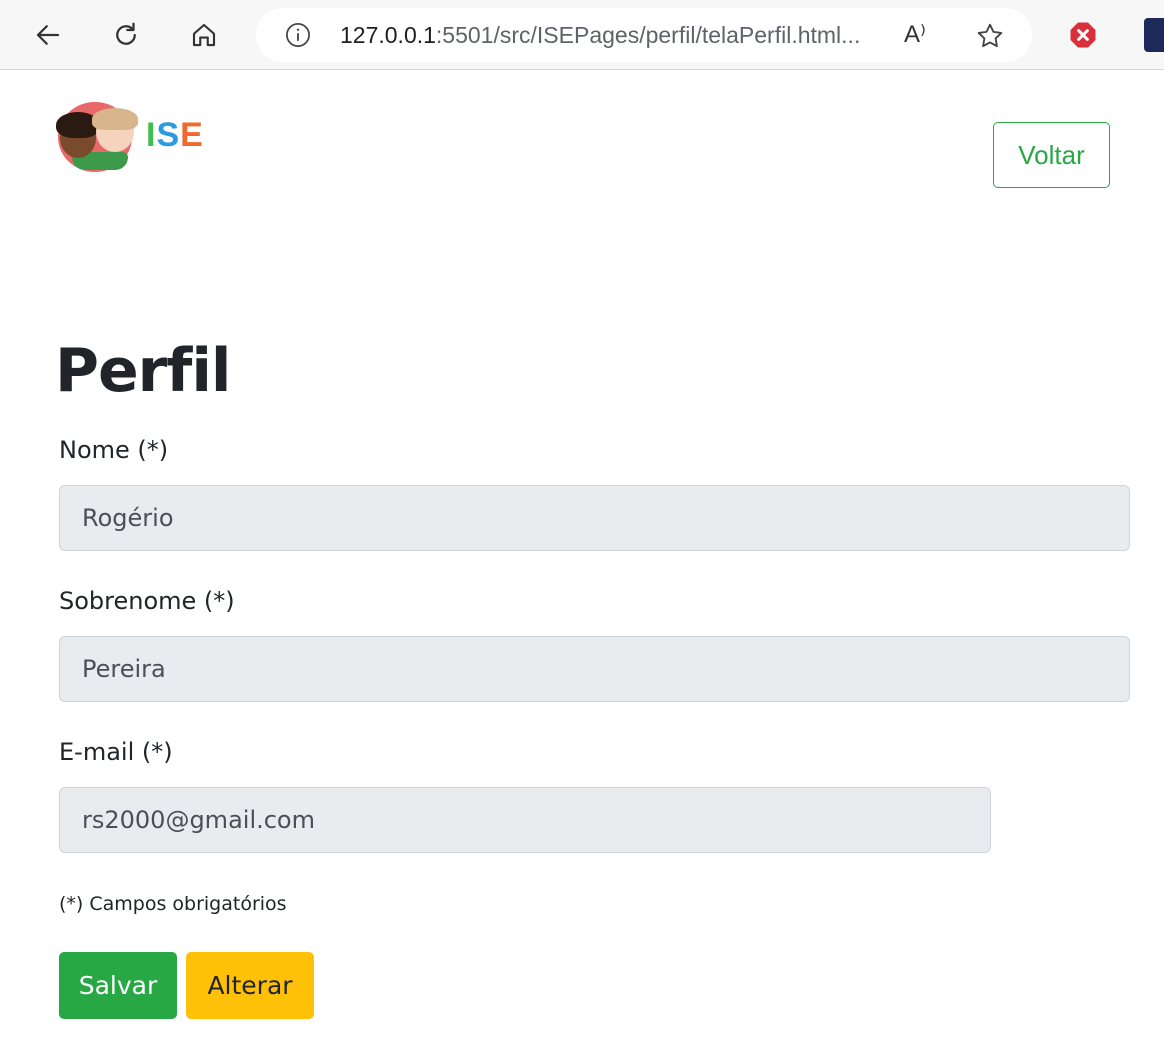 This screenshot has width=1164, height=1049. Describe the element at coordinates (147, 601) in the screenshot. I see `sobrenome-label: Sobrenome (*)` at that location.